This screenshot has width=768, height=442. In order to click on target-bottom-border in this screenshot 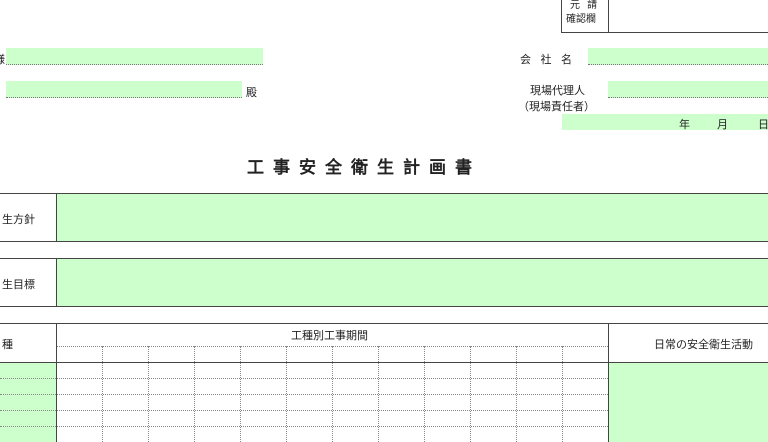, I will do `click(384, 306)`.